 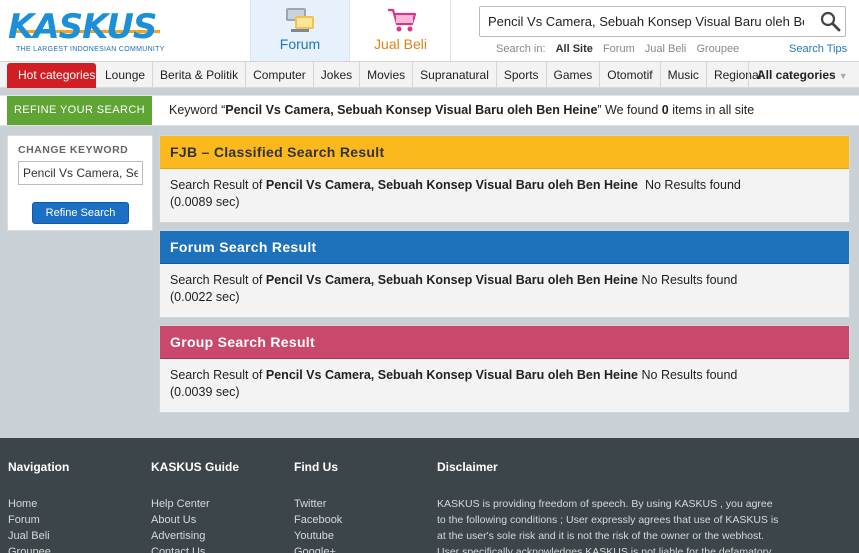 I want to click on hot-categories-tab: Hot categories, so click(x=51, y=75).